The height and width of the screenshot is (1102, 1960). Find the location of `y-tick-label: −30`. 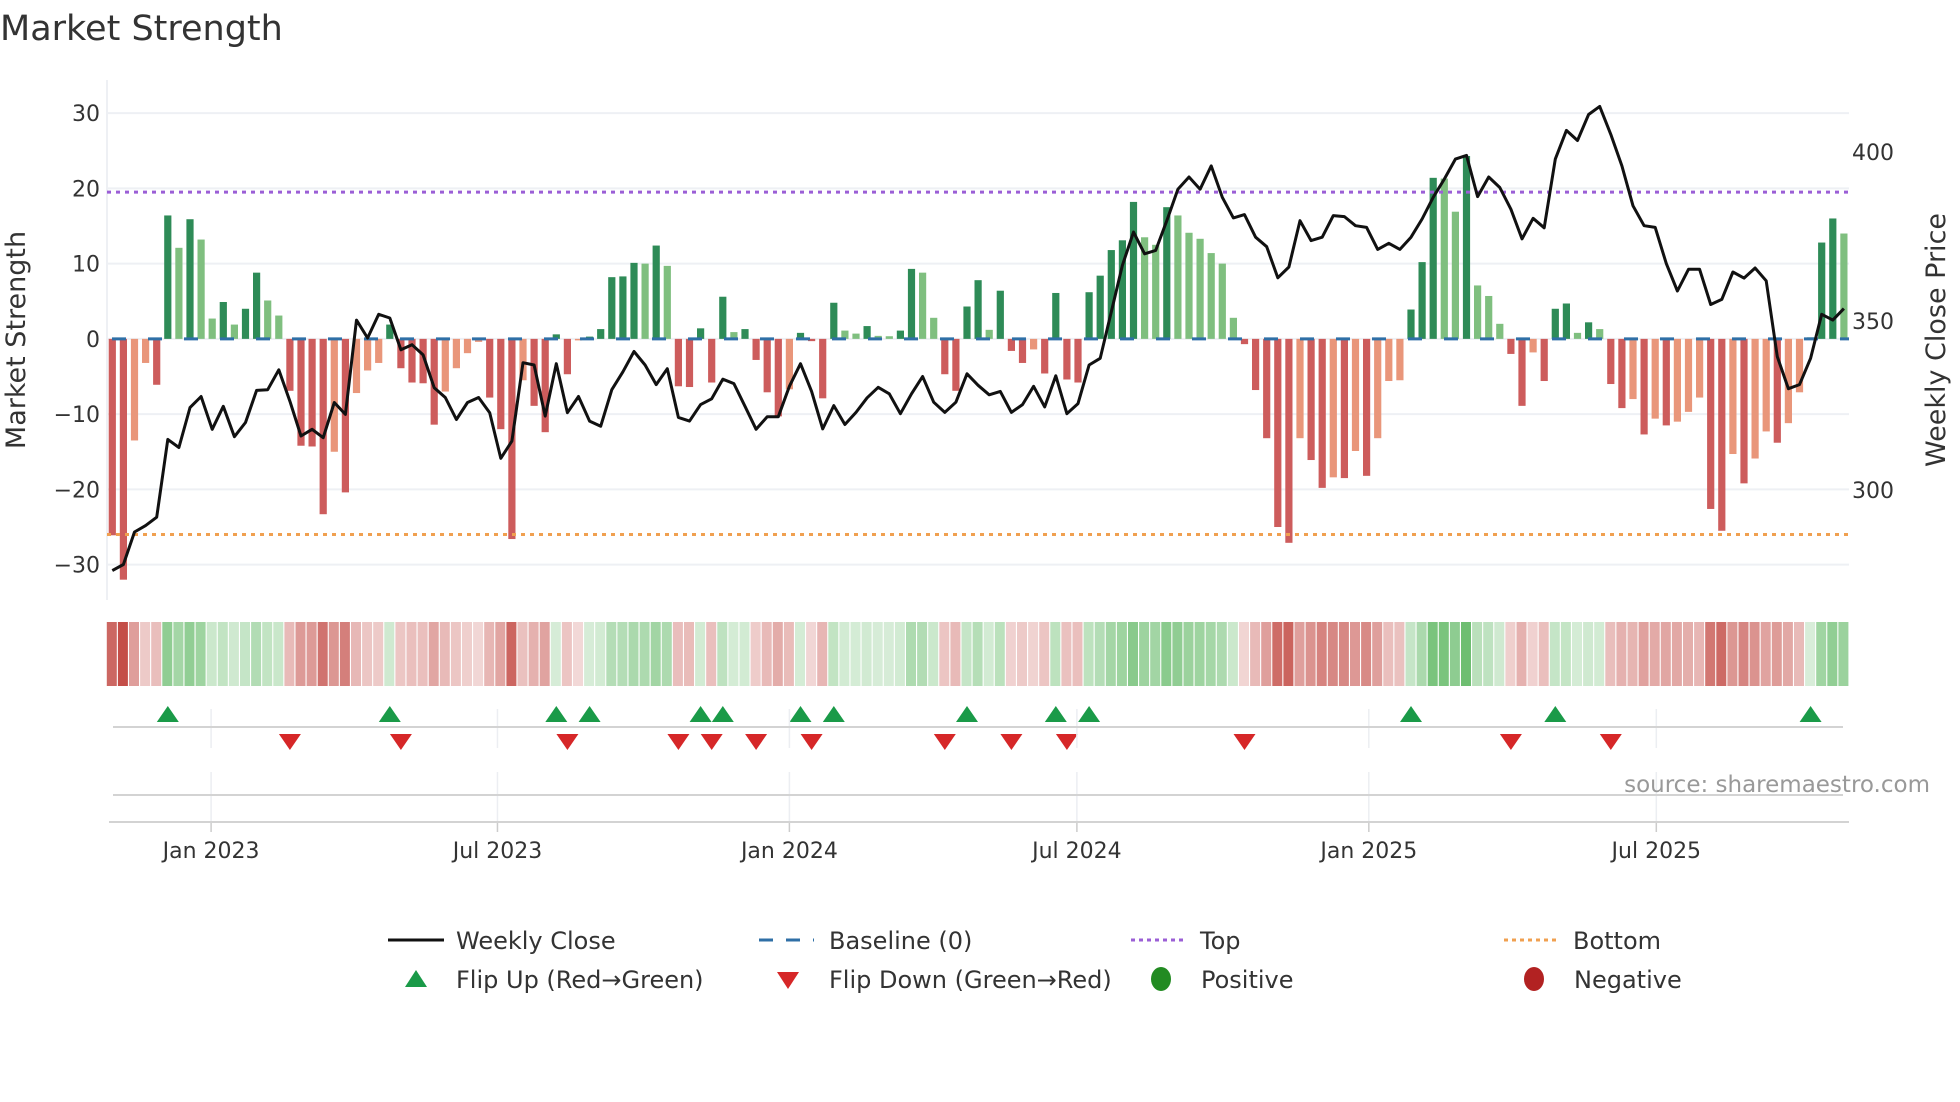

y-tick-label: −30 is located at coordinates (77, 566).